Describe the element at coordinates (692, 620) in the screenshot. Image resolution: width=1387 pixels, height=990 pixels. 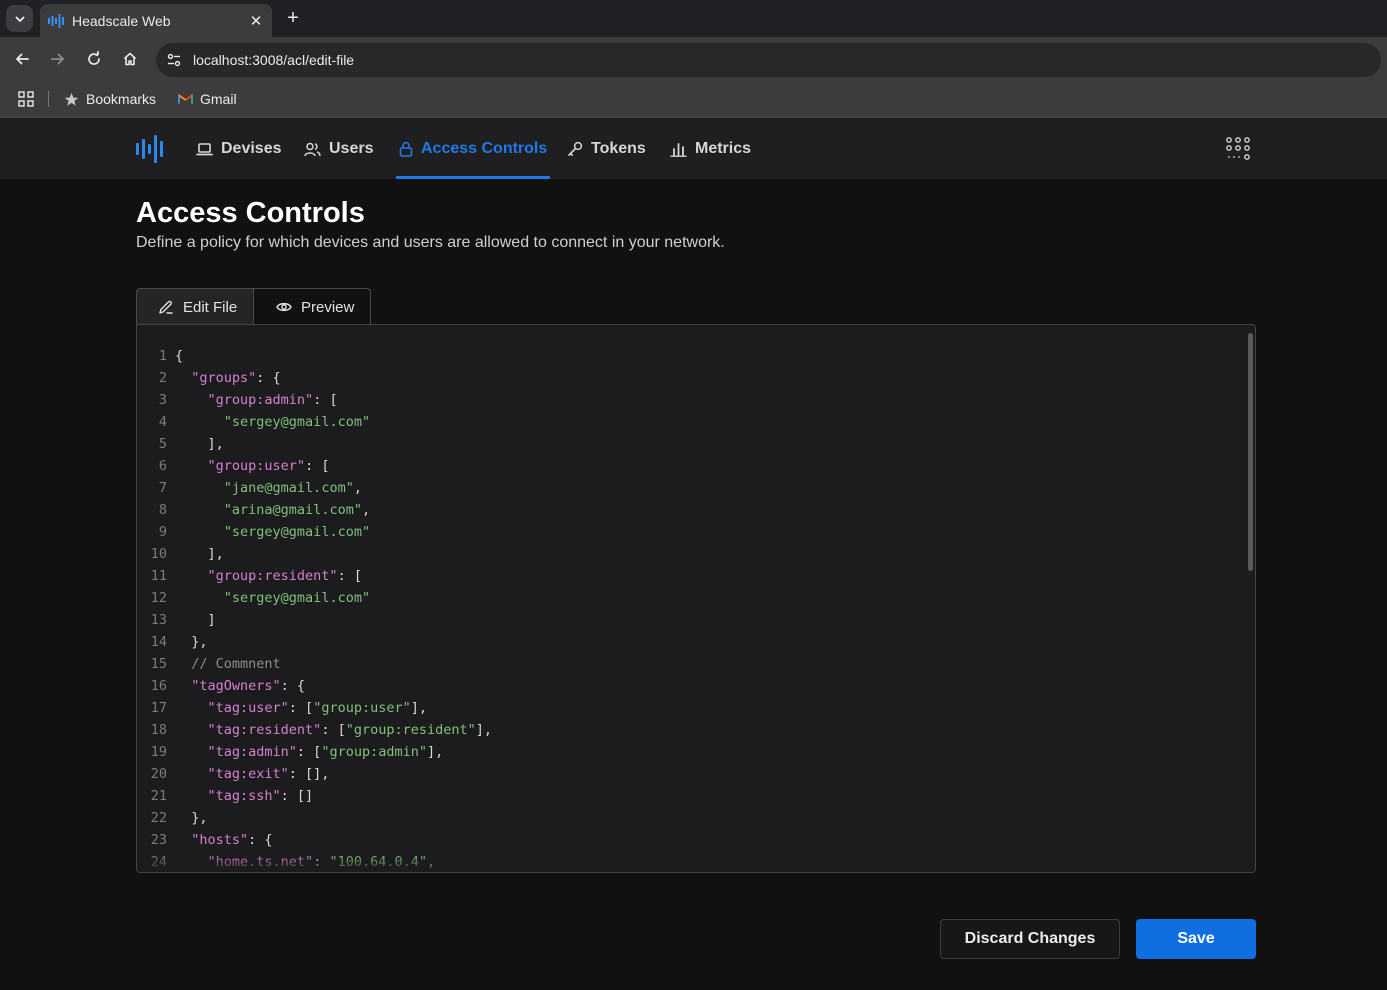
I see `code-line: 13 ]` at that location.